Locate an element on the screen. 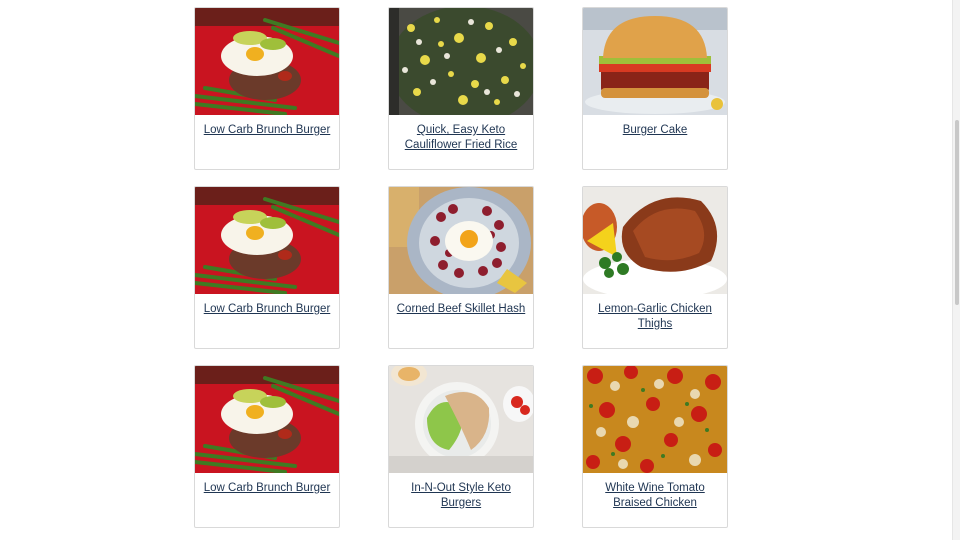 This screenshot has height=540, width=960. recipe-card: Corned Beef Skillet Hash is located at coordinates (461, 267).